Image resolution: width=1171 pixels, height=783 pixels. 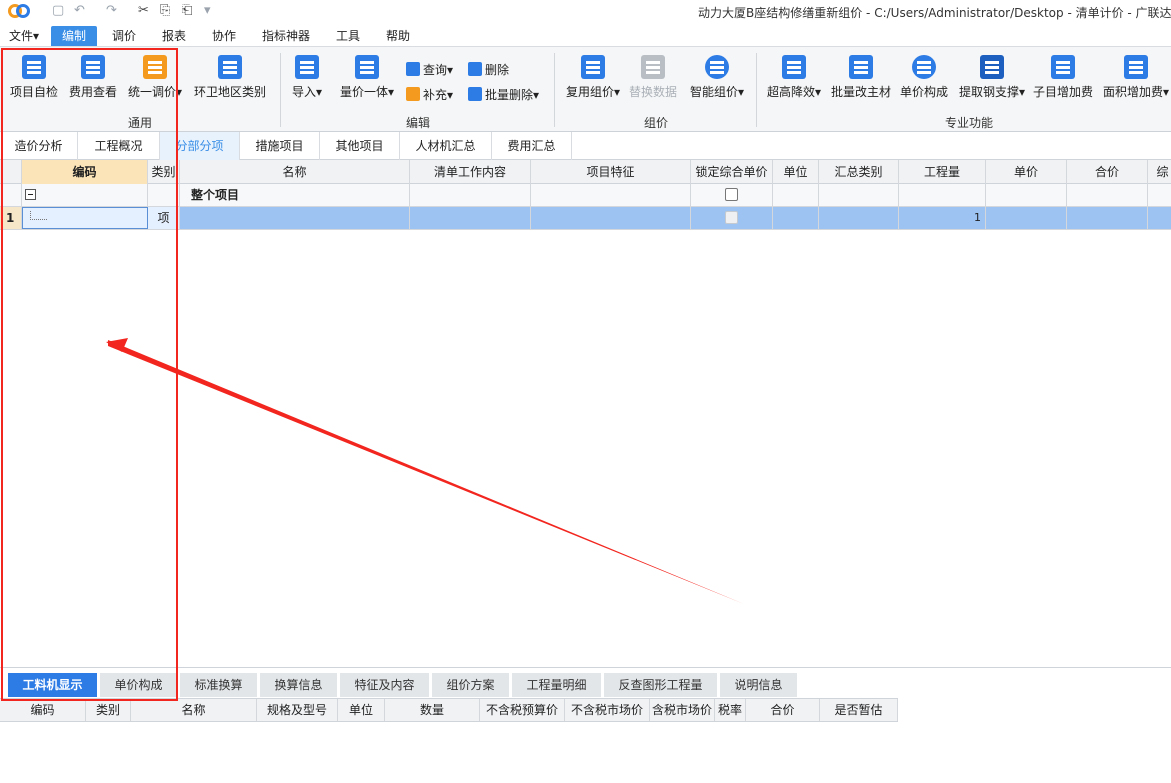 What do you see at coordinates (682, 710) in the screenshot?
I see `detail-header-tax-market-price: 含税市场价` at bounding box center [682, 710].